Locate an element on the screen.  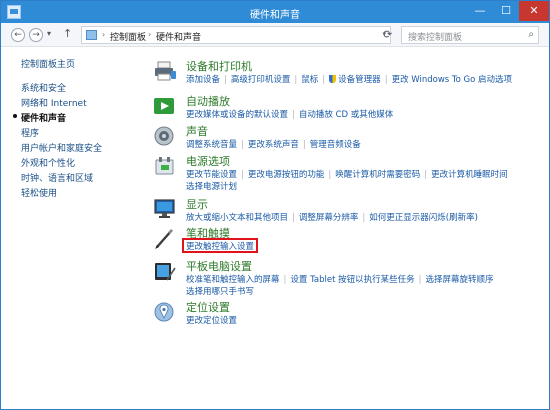
link-handedness: 选择用哪只手书写 is located at coordinates (220, 292).